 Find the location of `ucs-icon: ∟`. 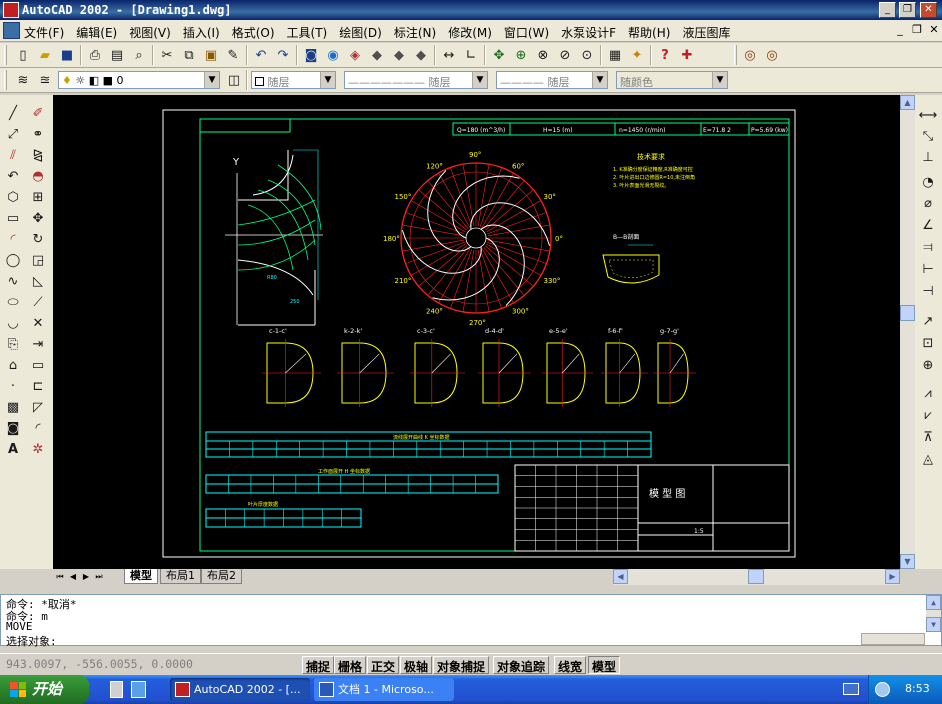

ucs-icon: ∟ is located at coordinates (471, 55).